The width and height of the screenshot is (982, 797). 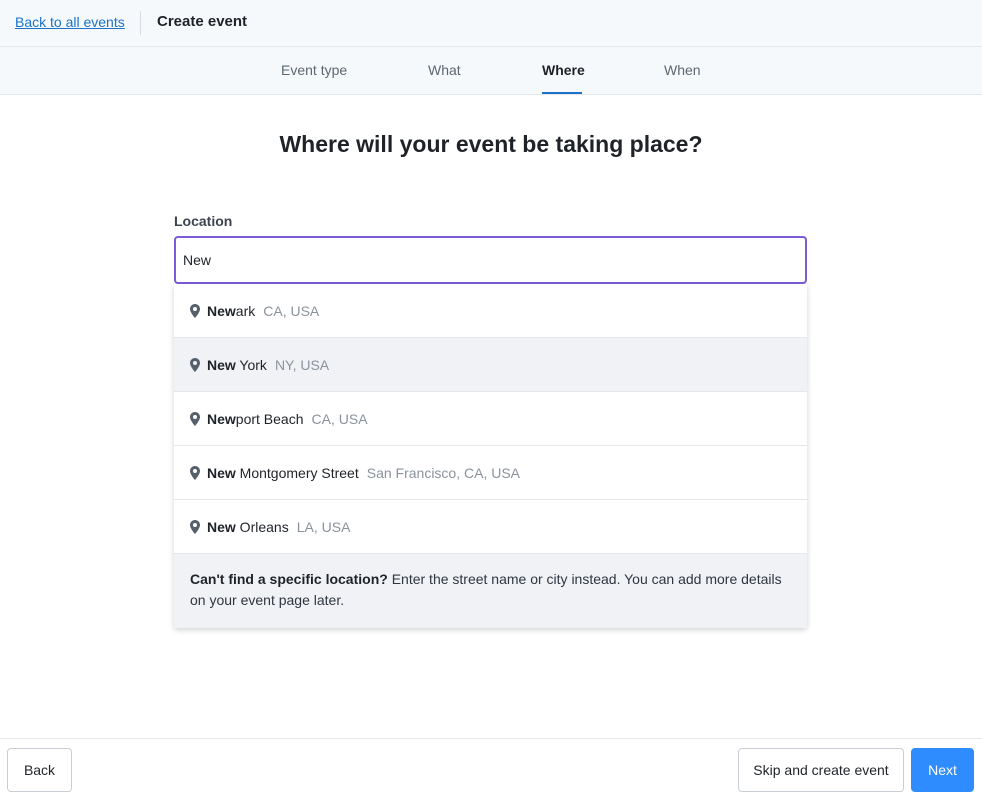 What do you see at coordinates (491, 23) in the screenshot?
I see `top-bar: Back to all events Create event` at bounding box center [491, 23].